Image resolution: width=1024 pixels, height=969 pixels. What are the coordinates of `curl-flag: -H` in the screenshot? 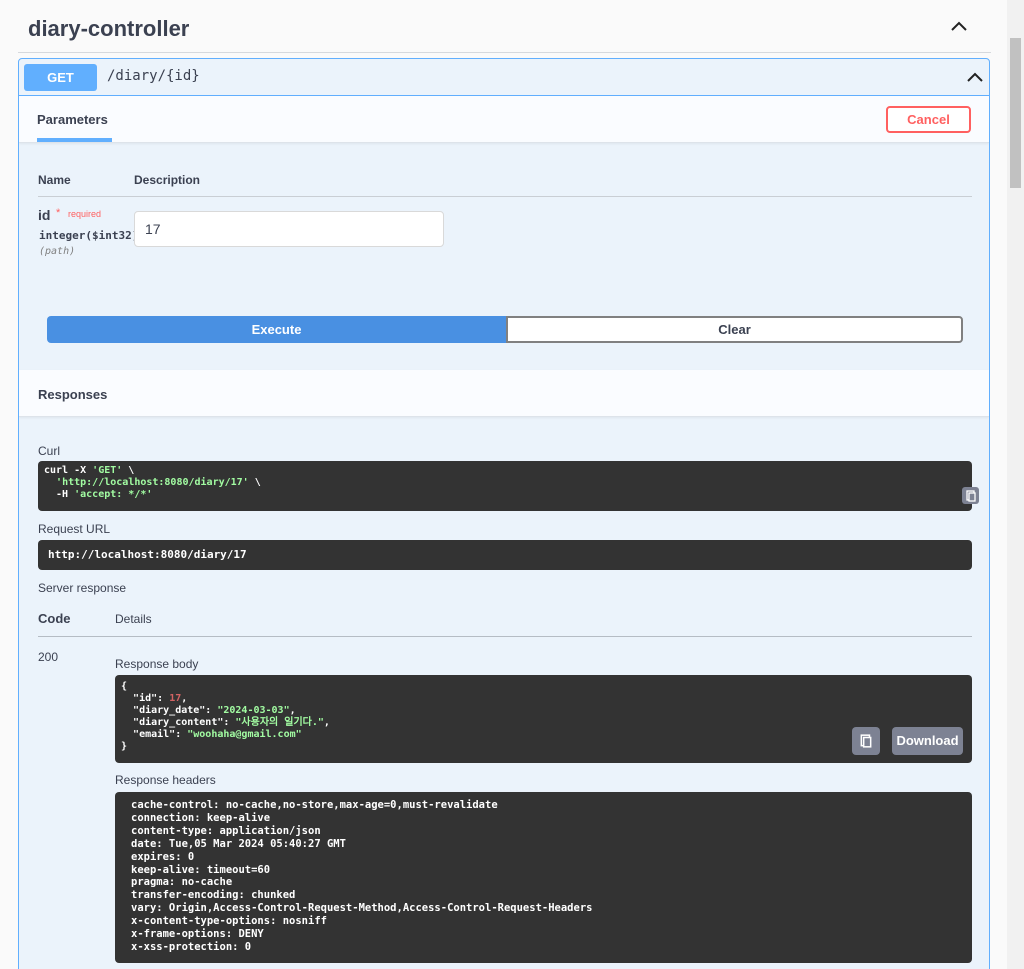 It's located at (59, 494).